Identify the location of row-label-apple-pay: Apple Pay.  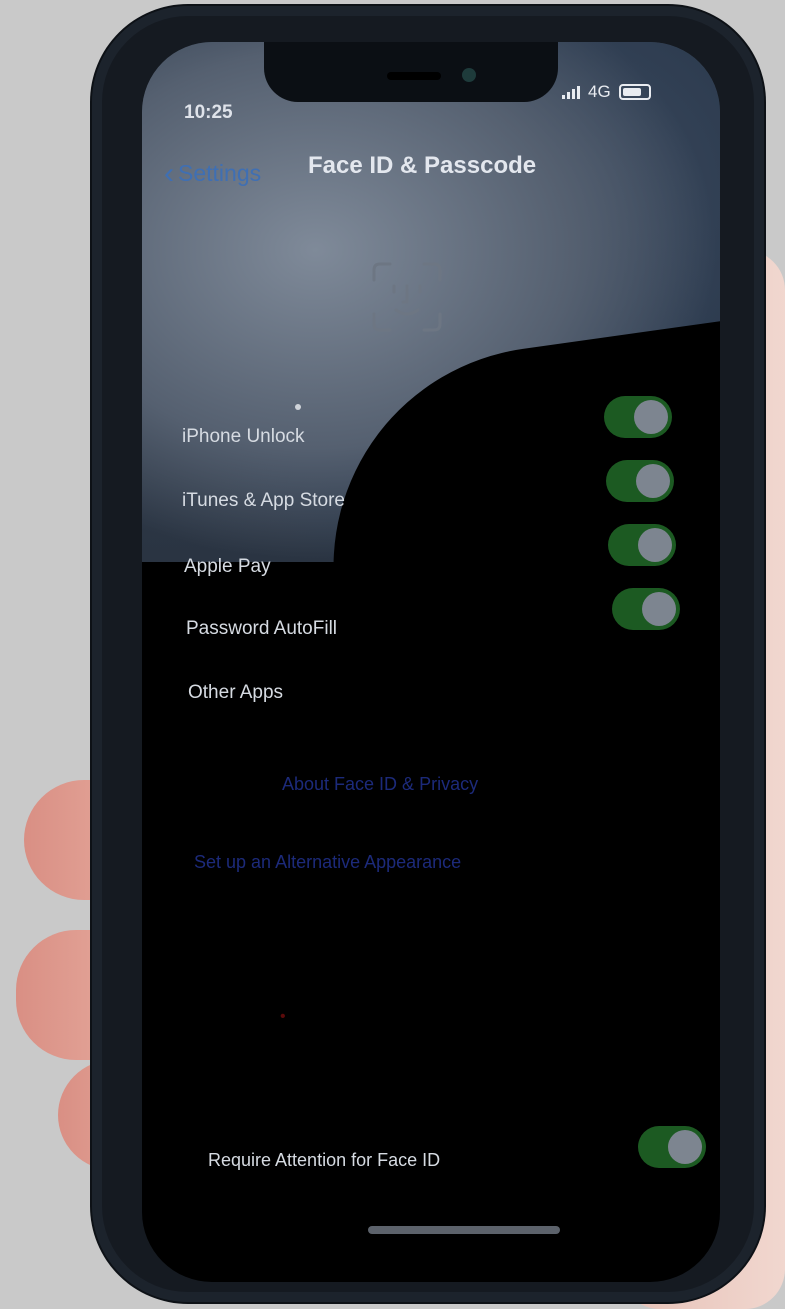
(227, 566).